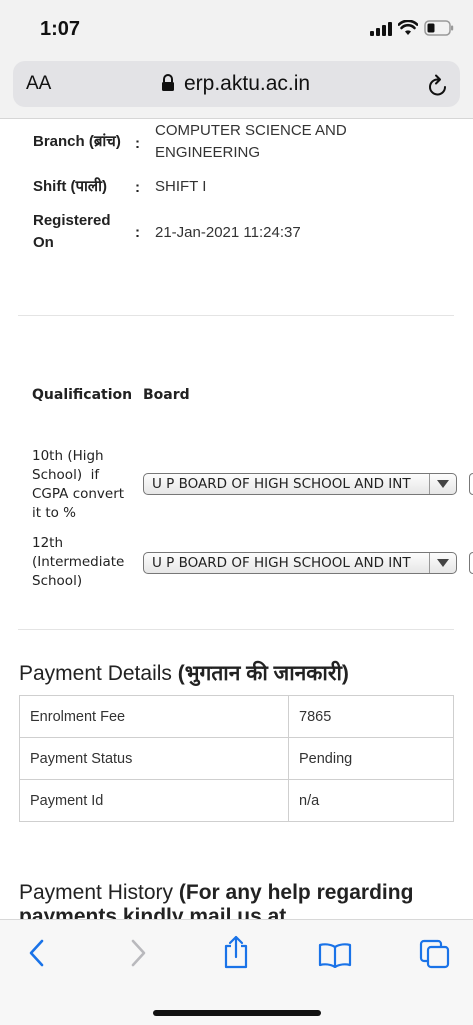 Image resolution: width=473 pixels, height=1025 pixels. What do you see at coordinates (98, 673) in the screenshot?
I see `payment-details-title-text: Payment Details` at bounding box center [98, 673].